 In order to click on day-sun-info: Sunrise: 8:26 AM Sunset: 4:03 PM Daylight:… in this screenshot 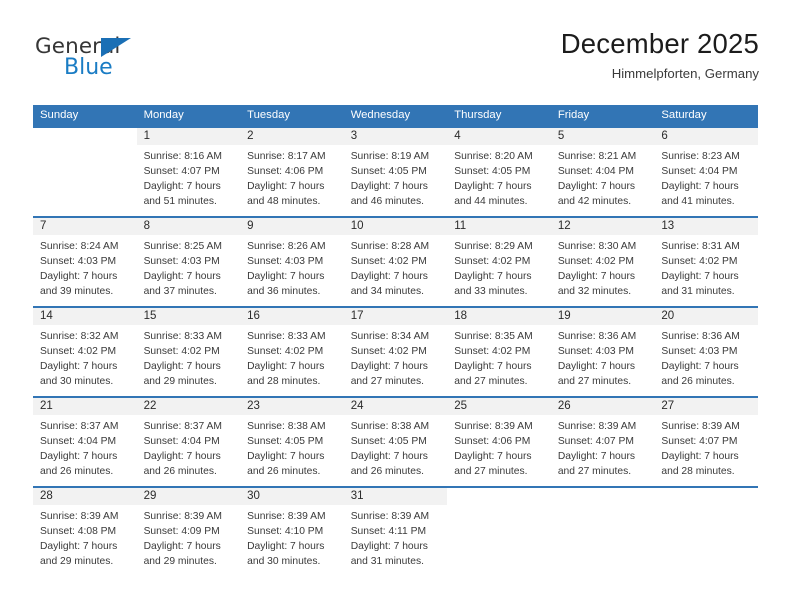, I will do `click(292, 267)`.